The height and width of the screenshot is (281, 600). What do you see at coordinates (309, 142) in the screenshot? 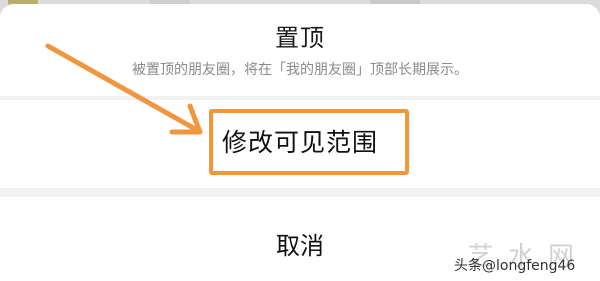
I see `annotation-highlight-box` at bounding box center [309, 142].